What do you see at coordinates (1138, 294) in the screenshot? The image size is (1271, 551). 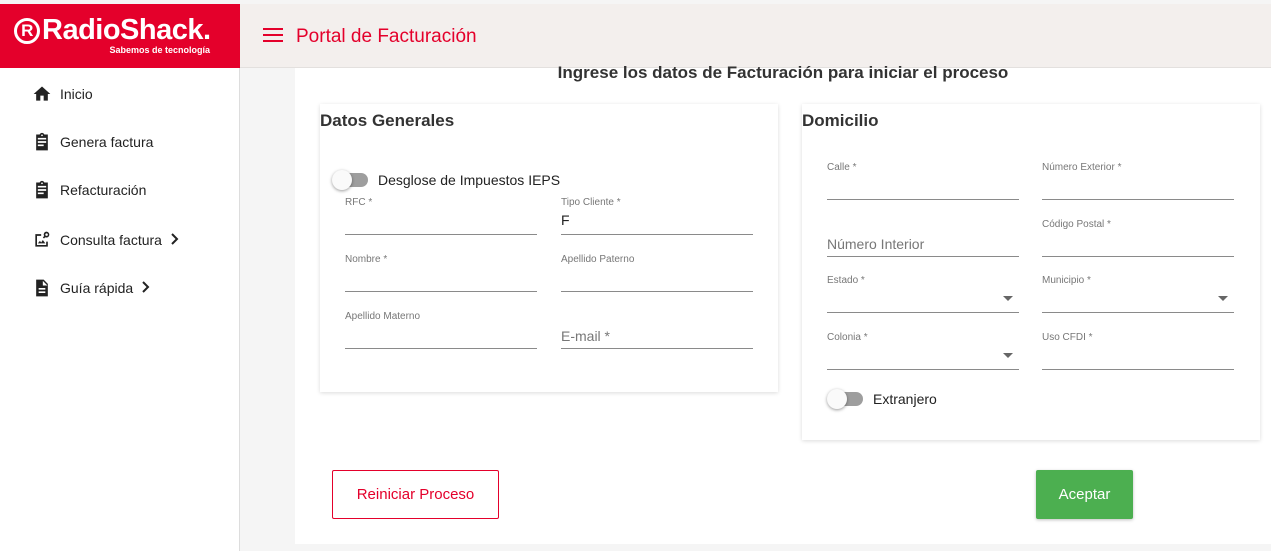 I see `municipio-select: Municipio *` at bounding box center [1138, 294].